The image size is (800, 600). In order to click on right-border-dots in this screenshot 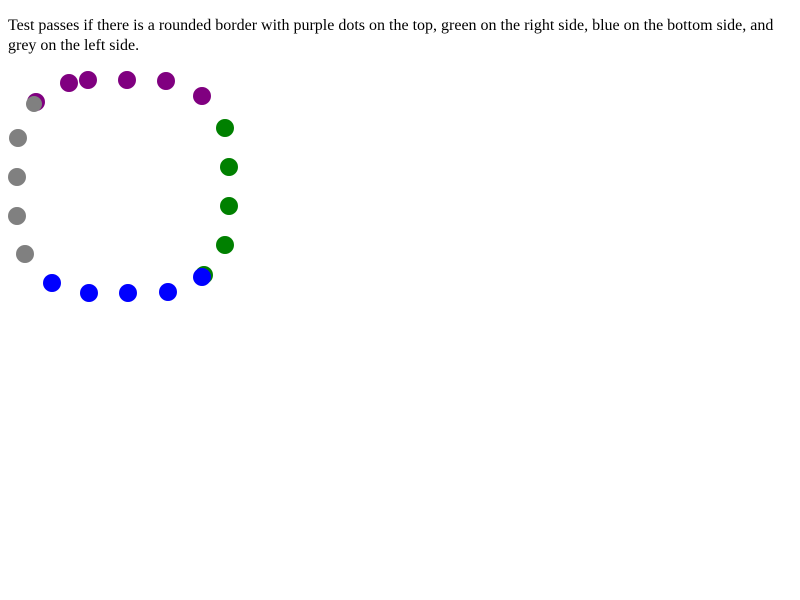, I will do `click(216, 201)`.